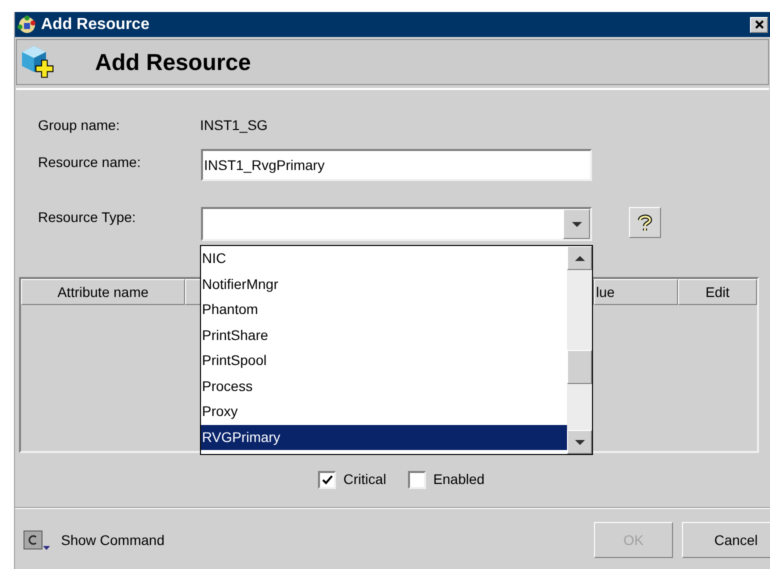 Image resolution: width=770 pixels, height=569 pixels. What do you see at coordinates (384, 259) in the screenshot?
I see `dropdown-option: NIC` at bounding box center [384, 259].